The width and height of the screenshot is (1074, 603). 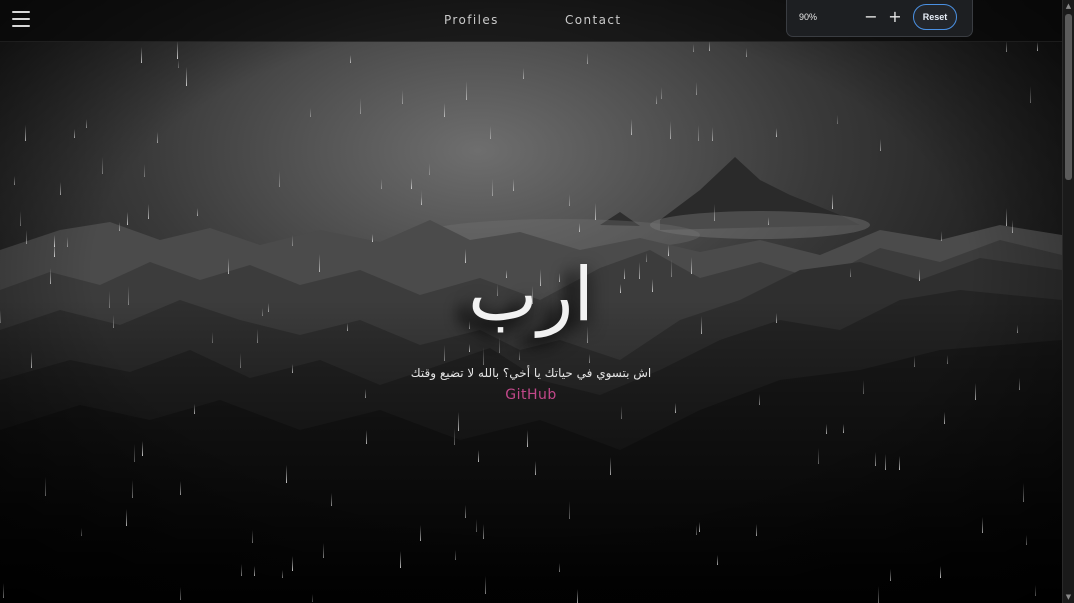 I want to click on zoom-out-button: −, so click(x=871, y=17).